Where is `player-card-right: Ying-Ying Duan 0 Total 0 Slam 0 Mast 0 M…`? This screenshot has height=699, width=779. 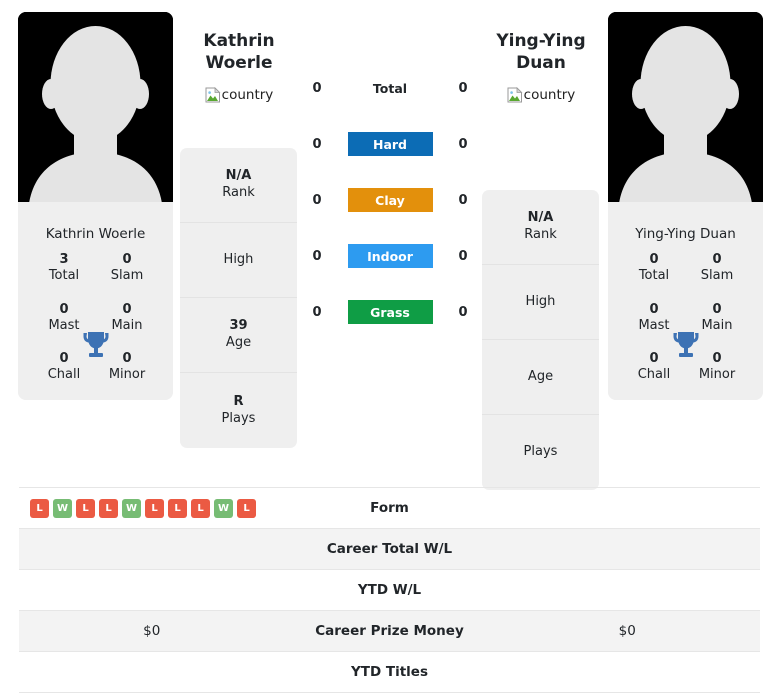 player-card-right: Ying-Ying Duan 0 Total 0 Slam 0 Mast 0 M… is located at coordinates (685, 206).